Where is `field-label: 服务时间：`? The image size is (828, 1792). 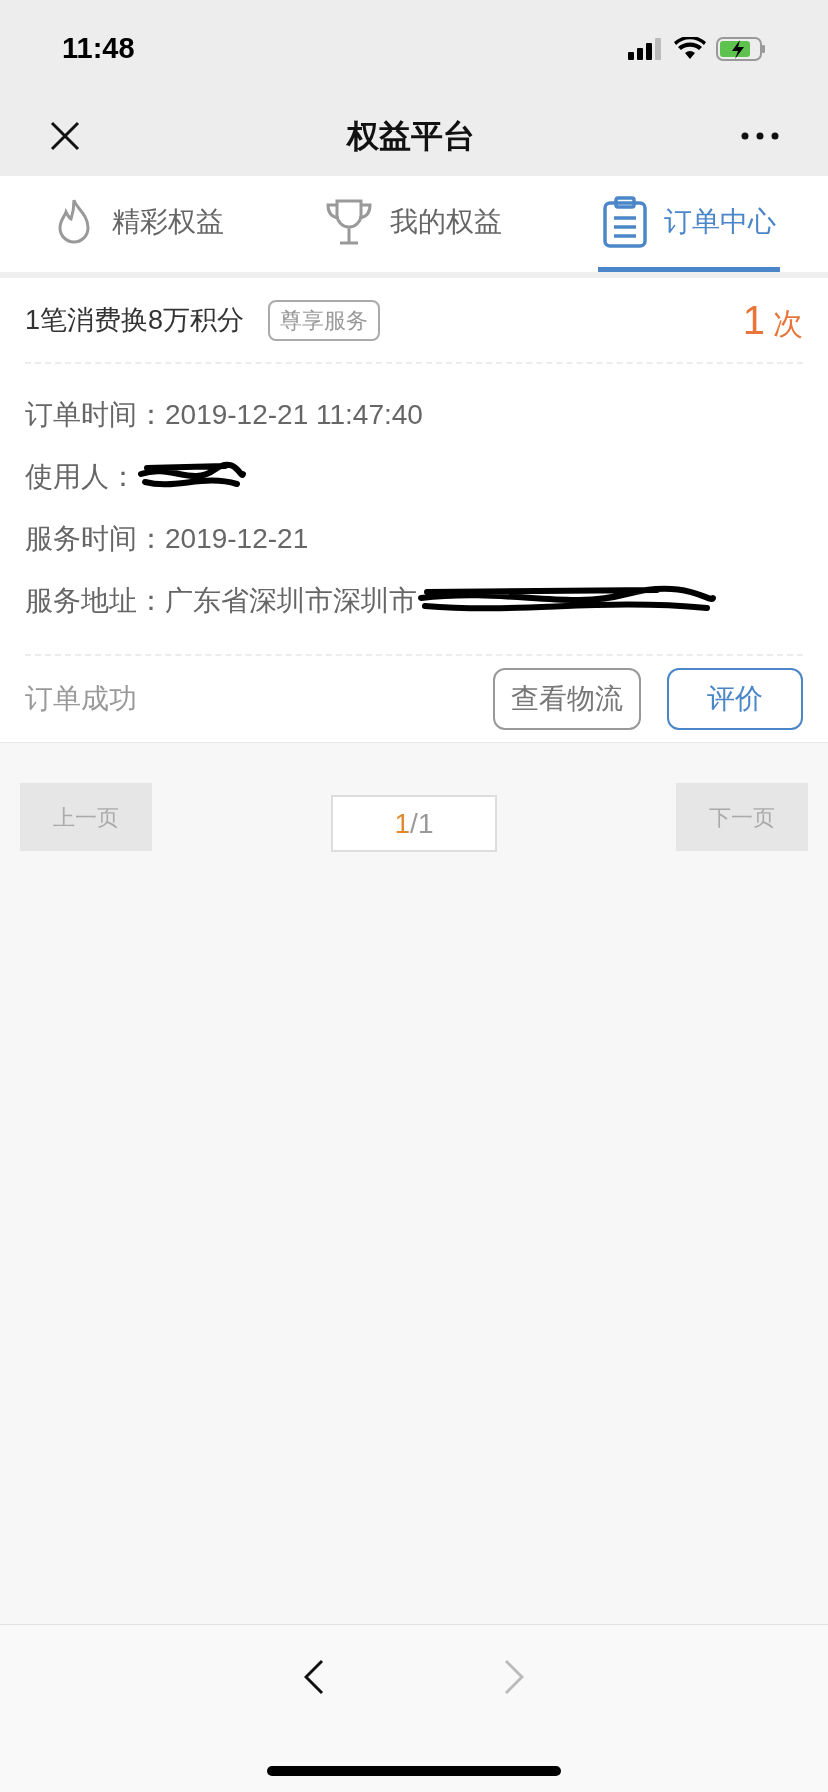
field-label: 服务时间： is located at coordinates (95, 539).